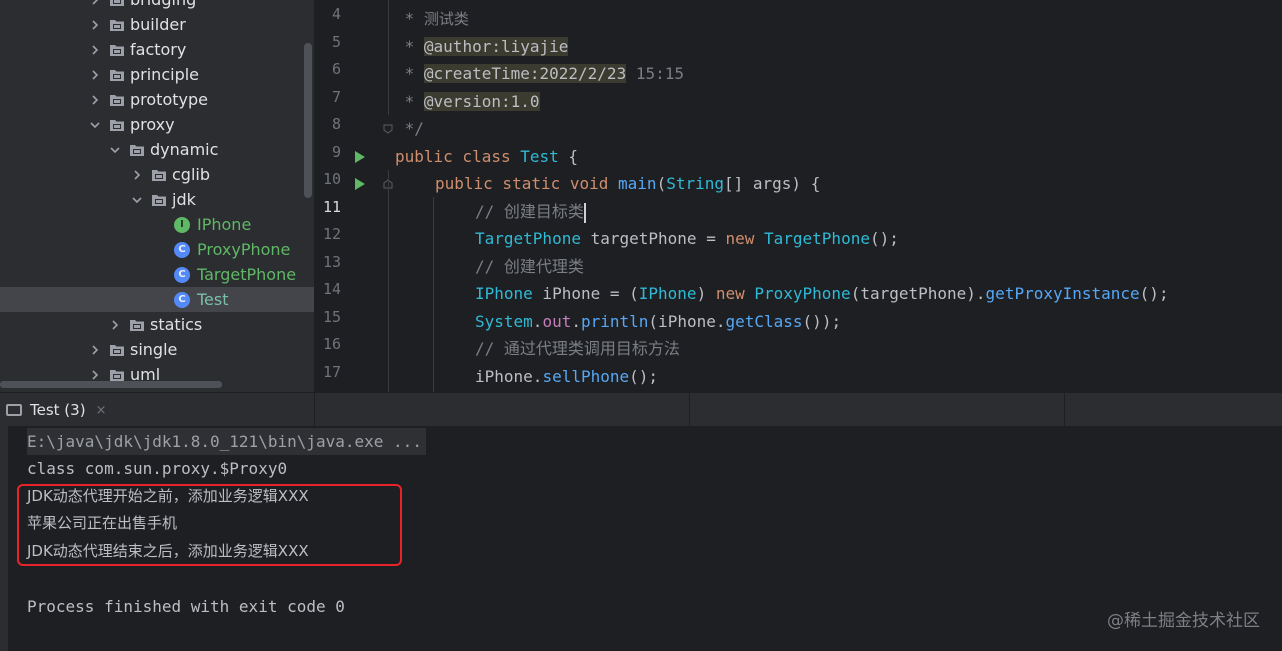 The width and height of the screenshot is (1282, 651). What do you see at coordinates (658, 321) in the screenshot?
I see `code-line-15: System.out.println(iPhone.getClass());` at bounding box center [658, 321].